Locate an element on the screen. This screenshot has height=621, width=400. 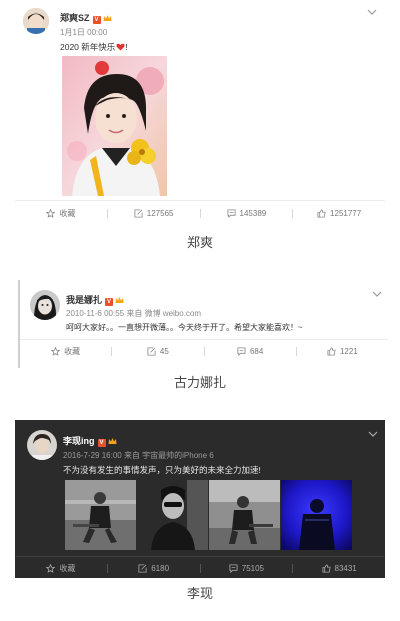
post-text: 2020 新年快乐! is located at coordinates (94, 47).